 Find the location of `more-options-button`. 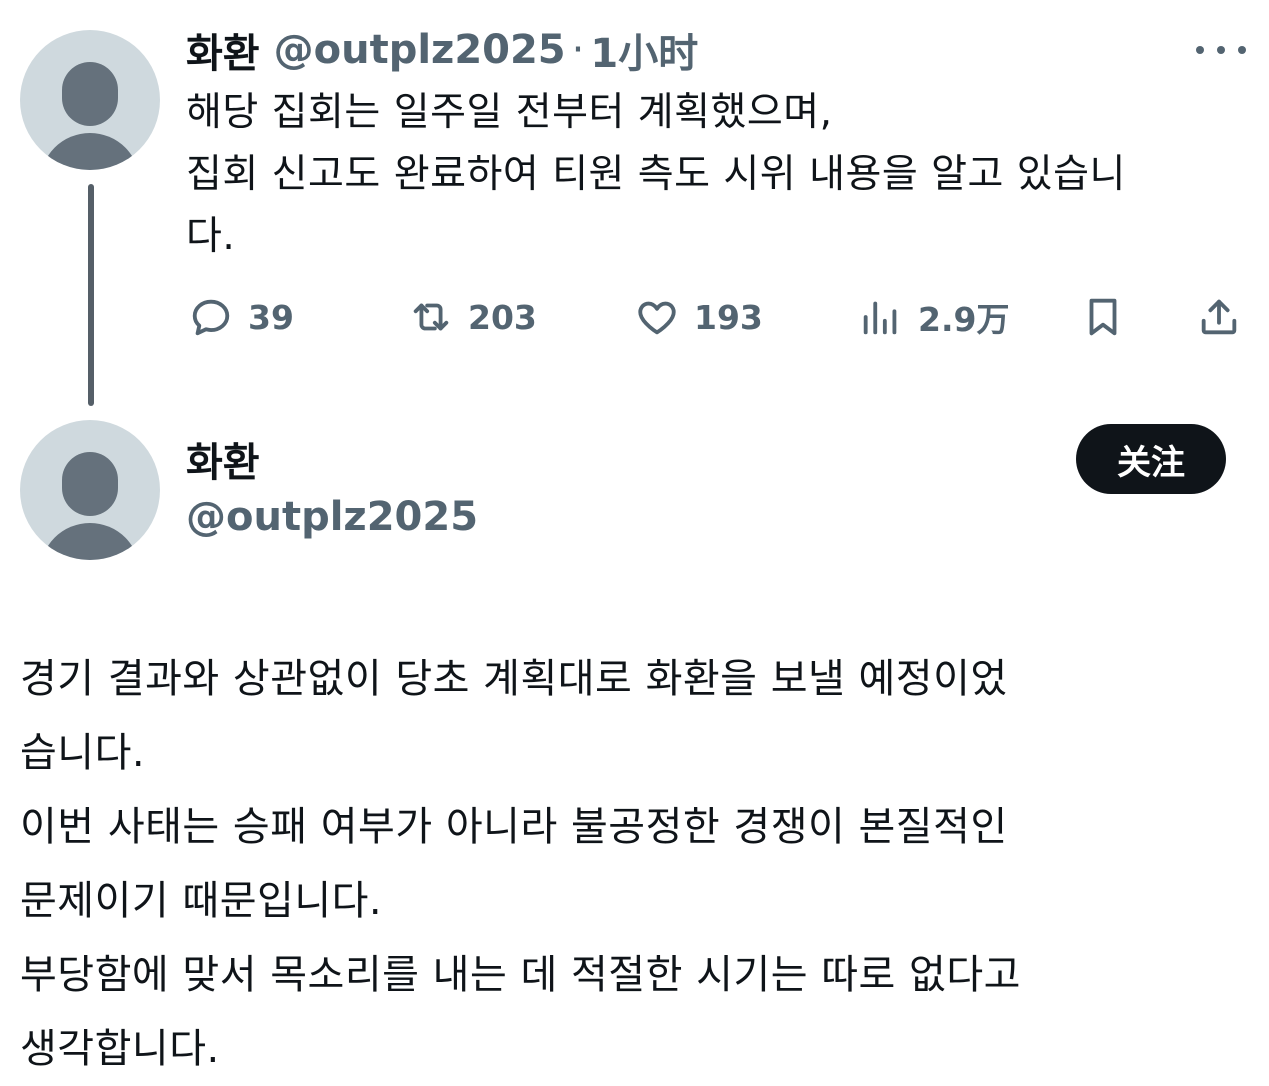

more-options-button is located at coordinates (1221, 50).